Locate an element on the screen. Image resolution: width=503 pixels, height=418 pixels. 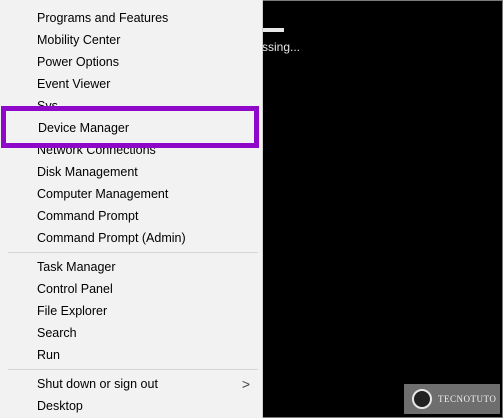
menu-item-label: File Explorer is located at coordinates (72, 311).